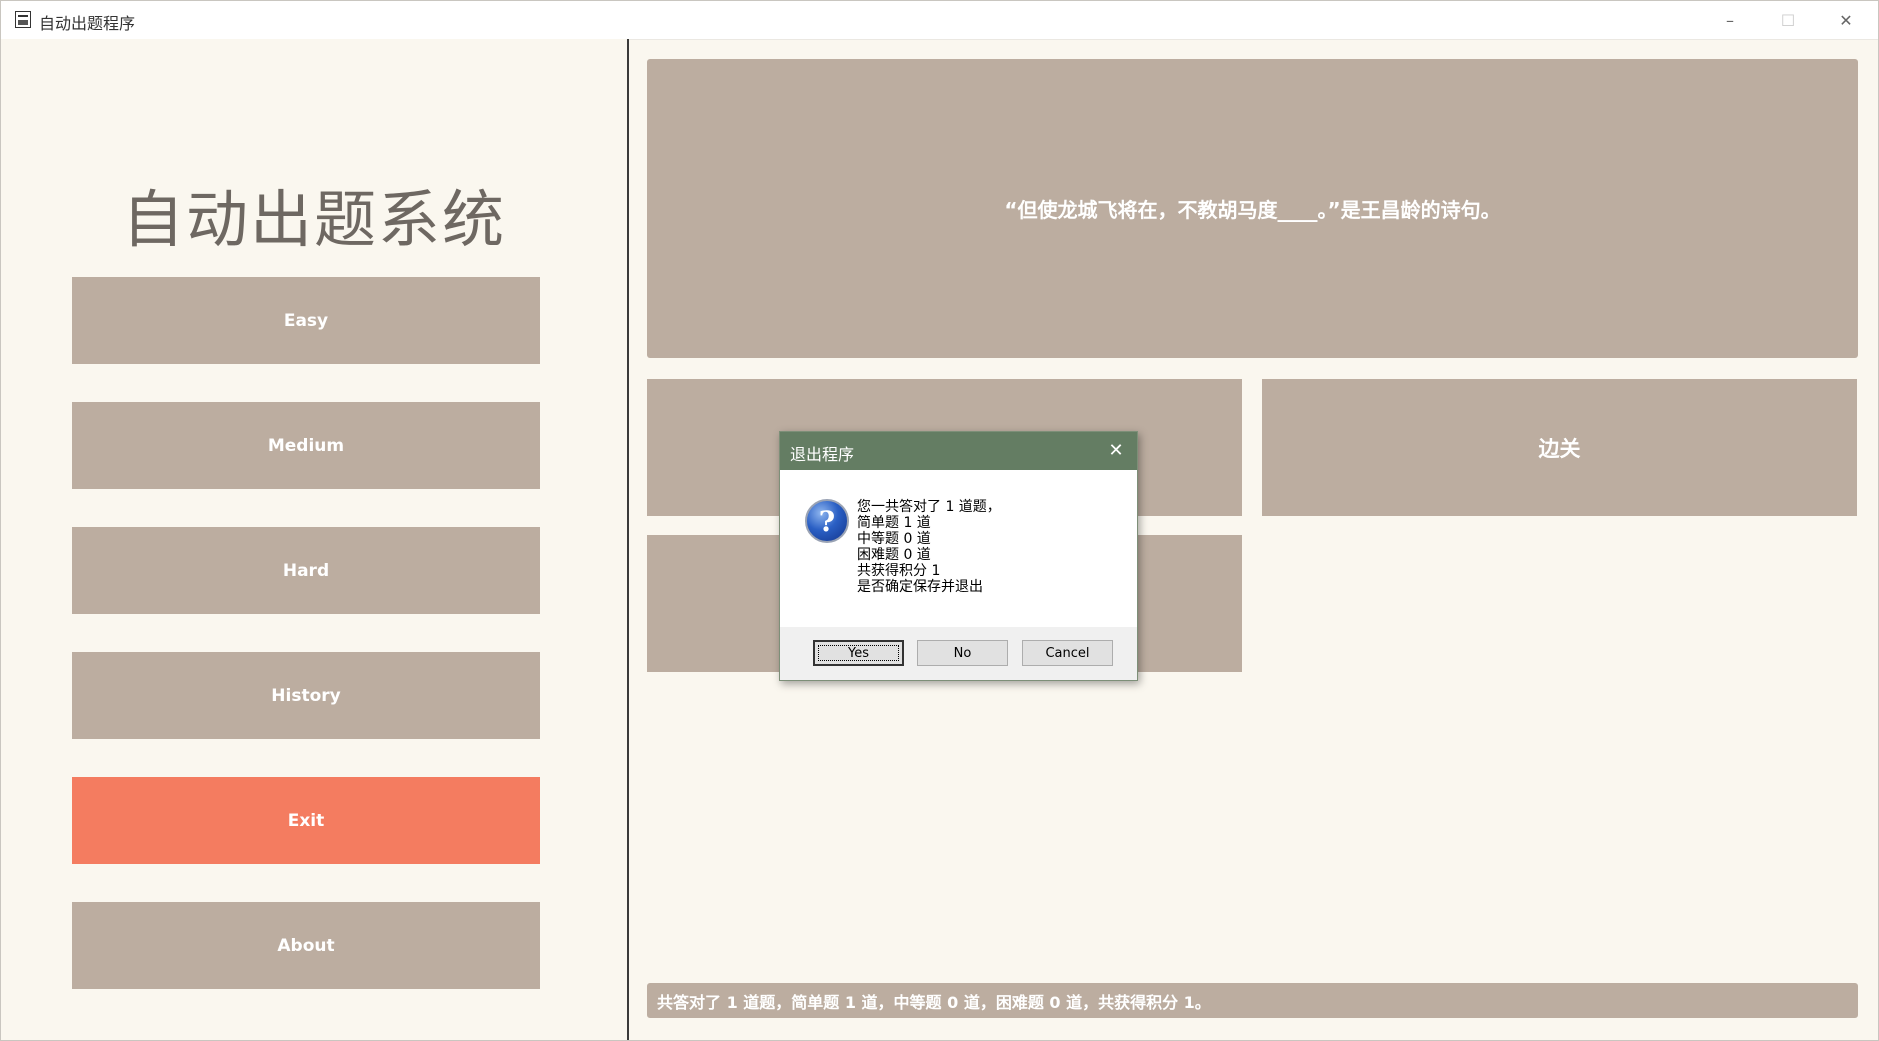 This screenshot has width=1879, height=1041. What do you see at coordinates (939, 20) in the screenshot?
I see `title-bar: 自动出题程序 – ☐ ✕` at bounding box center [939, 20].